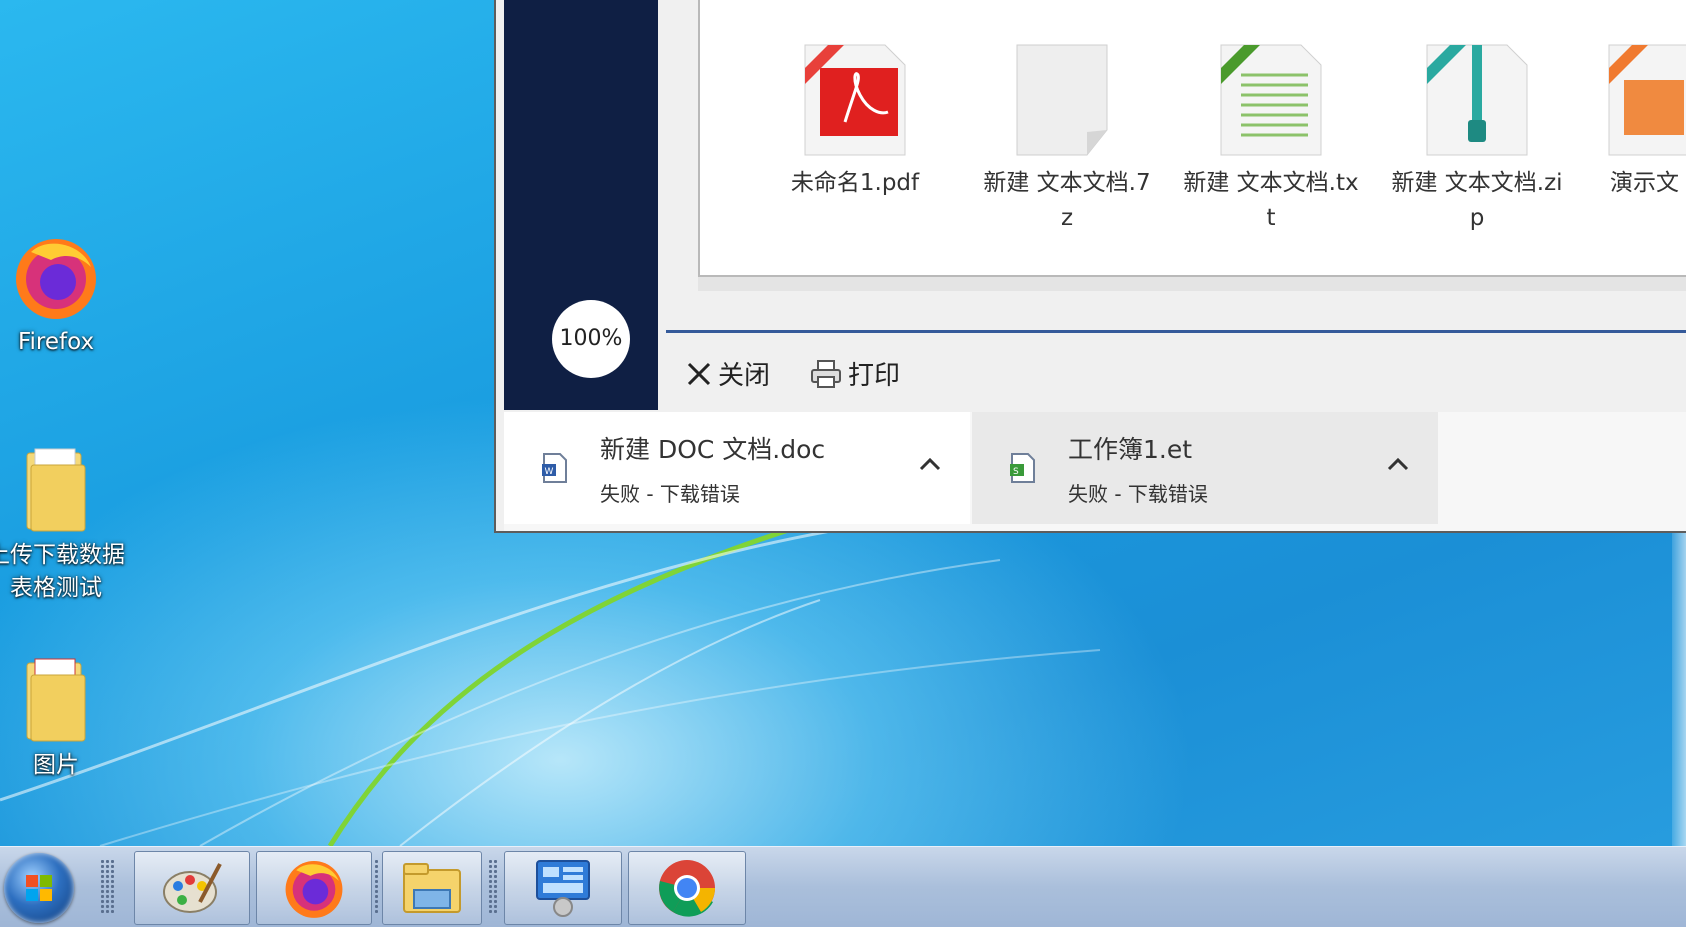 The image size is (1686, 927). I want to click on desktop-icon-pictures: 图片, so click(63, 718).